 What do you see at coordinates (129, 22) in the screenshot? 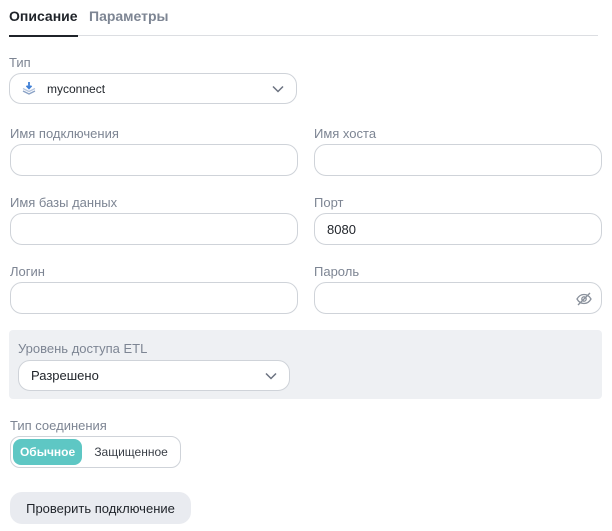
I see `tab-parameters: Параметры` at bounding box center [129, 22].